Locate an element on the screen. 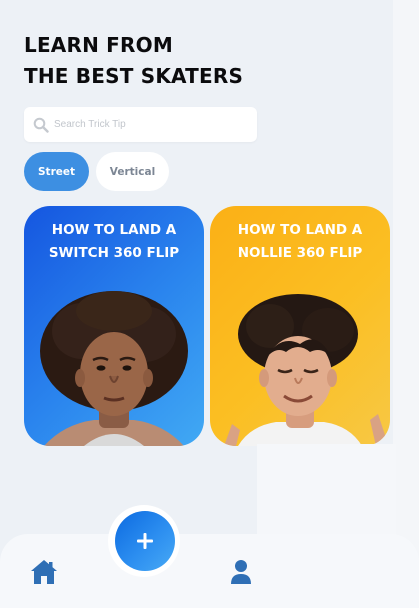 The image size is (419, 608). filter-chip-street: Street is located at coordinates (56, 171).